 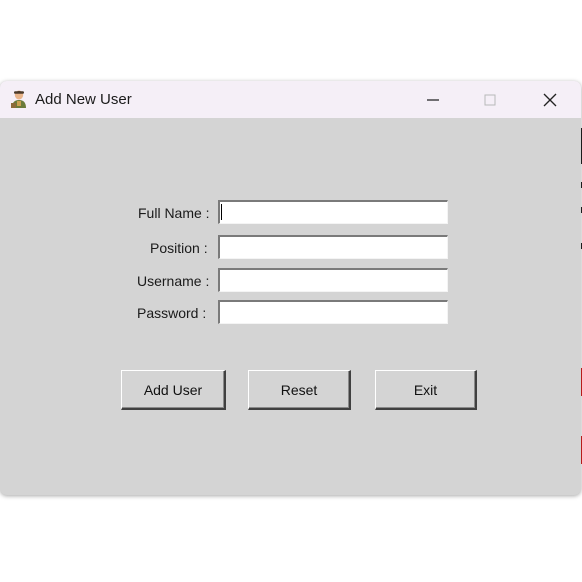 I want to click on position-field, so click(x=333, y=247).